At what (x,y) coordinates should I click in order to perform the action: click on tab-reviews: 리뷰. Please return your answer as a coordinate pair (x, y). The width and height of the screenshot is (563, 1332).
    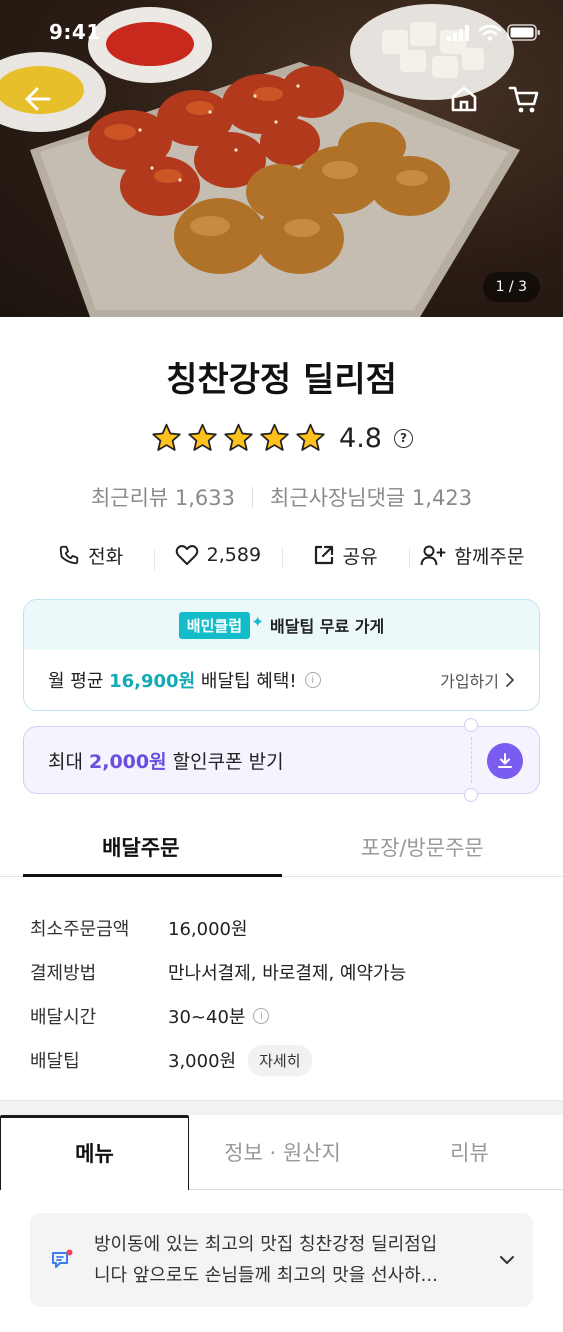
    Looking at the image, I should click on (469, 1152).